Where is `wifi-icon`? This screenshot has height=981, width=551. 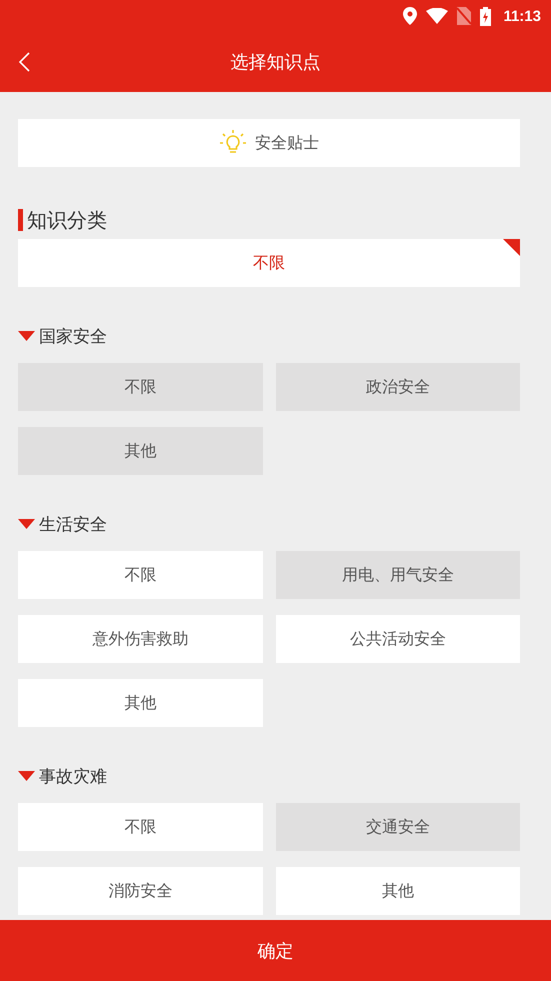 wifi-icon is located at coordinates (437, 16).